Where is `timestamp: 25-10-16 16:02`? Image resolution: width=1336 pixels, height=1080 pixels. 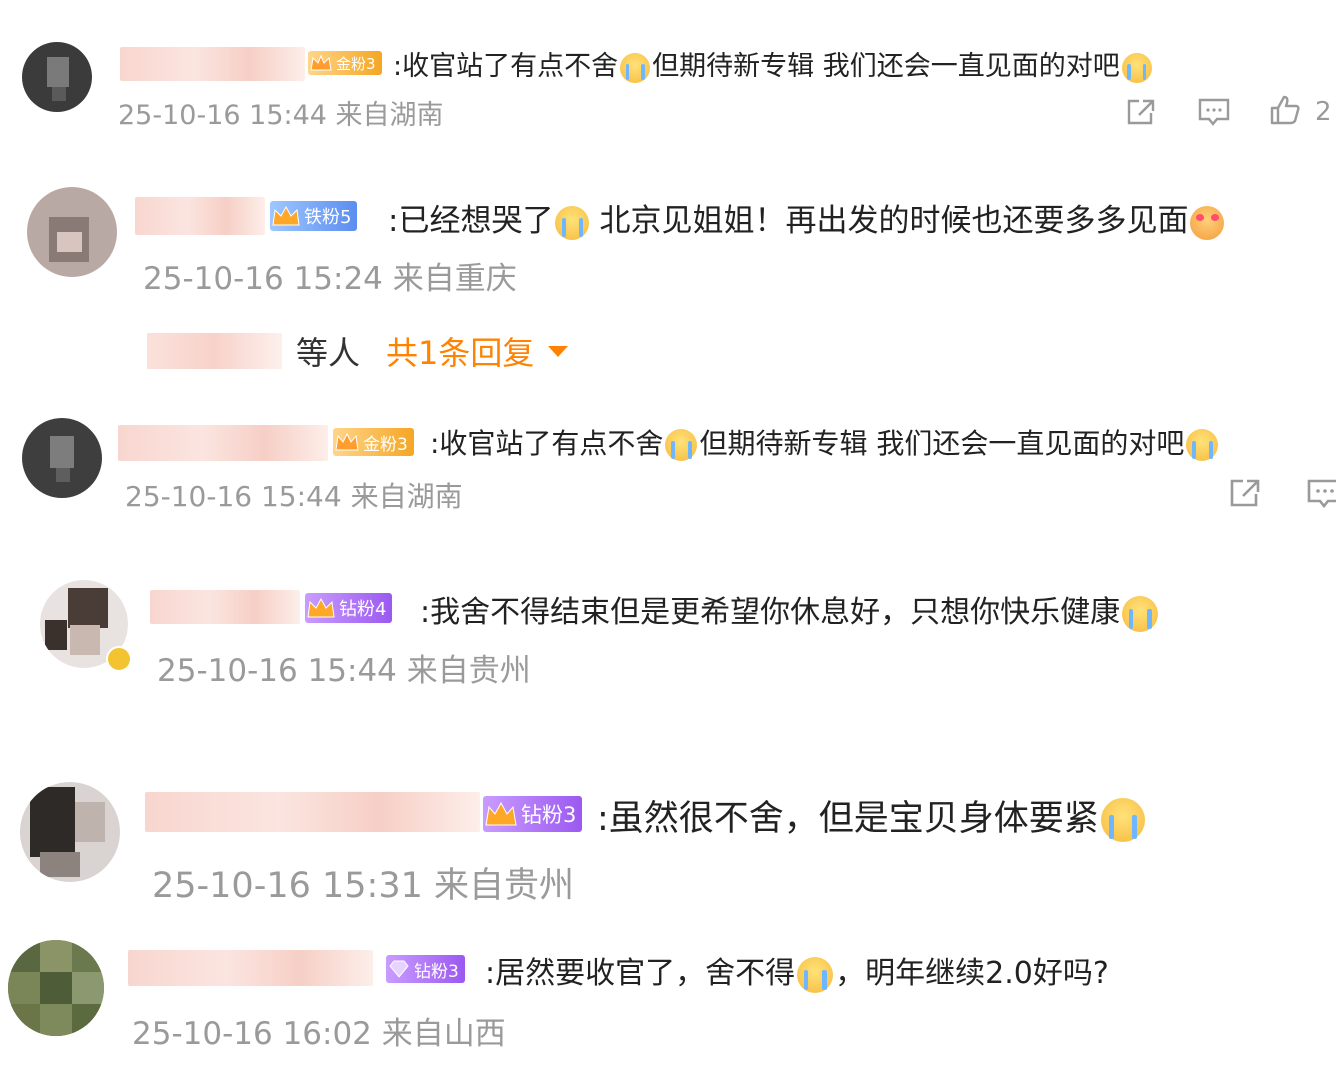 timestamp: 25-10-16 16:02 is located at coordinates (252, 1034).